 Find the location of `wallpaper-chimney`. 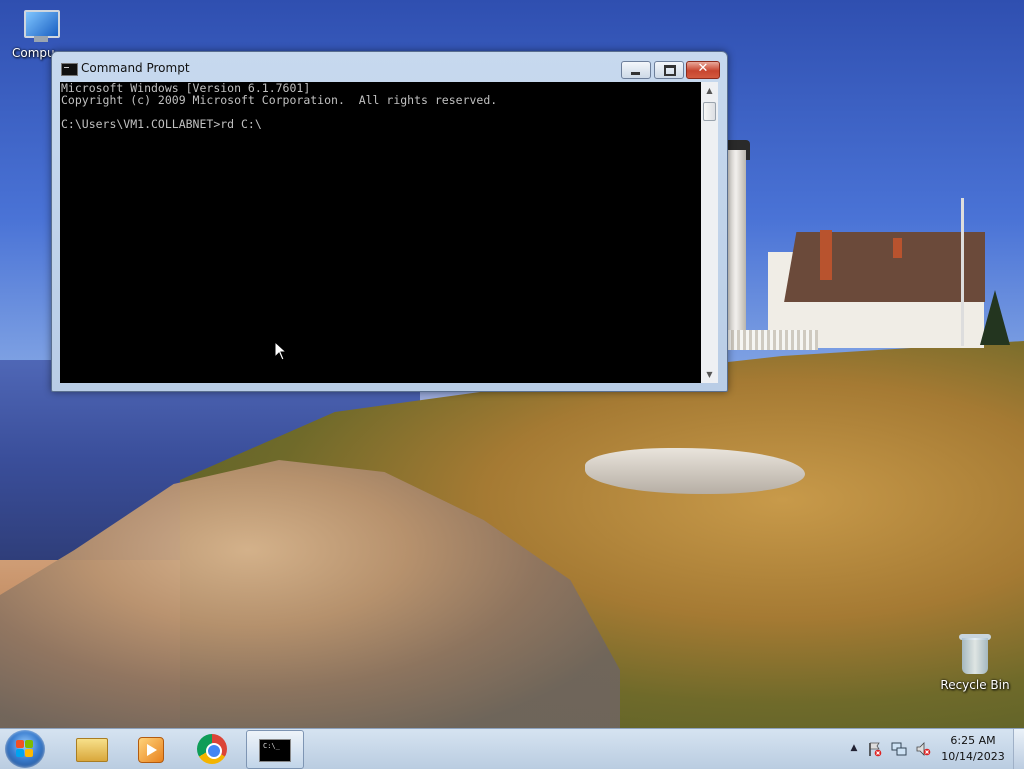

wallpaper-chimney is located at coordinates (826, 255).